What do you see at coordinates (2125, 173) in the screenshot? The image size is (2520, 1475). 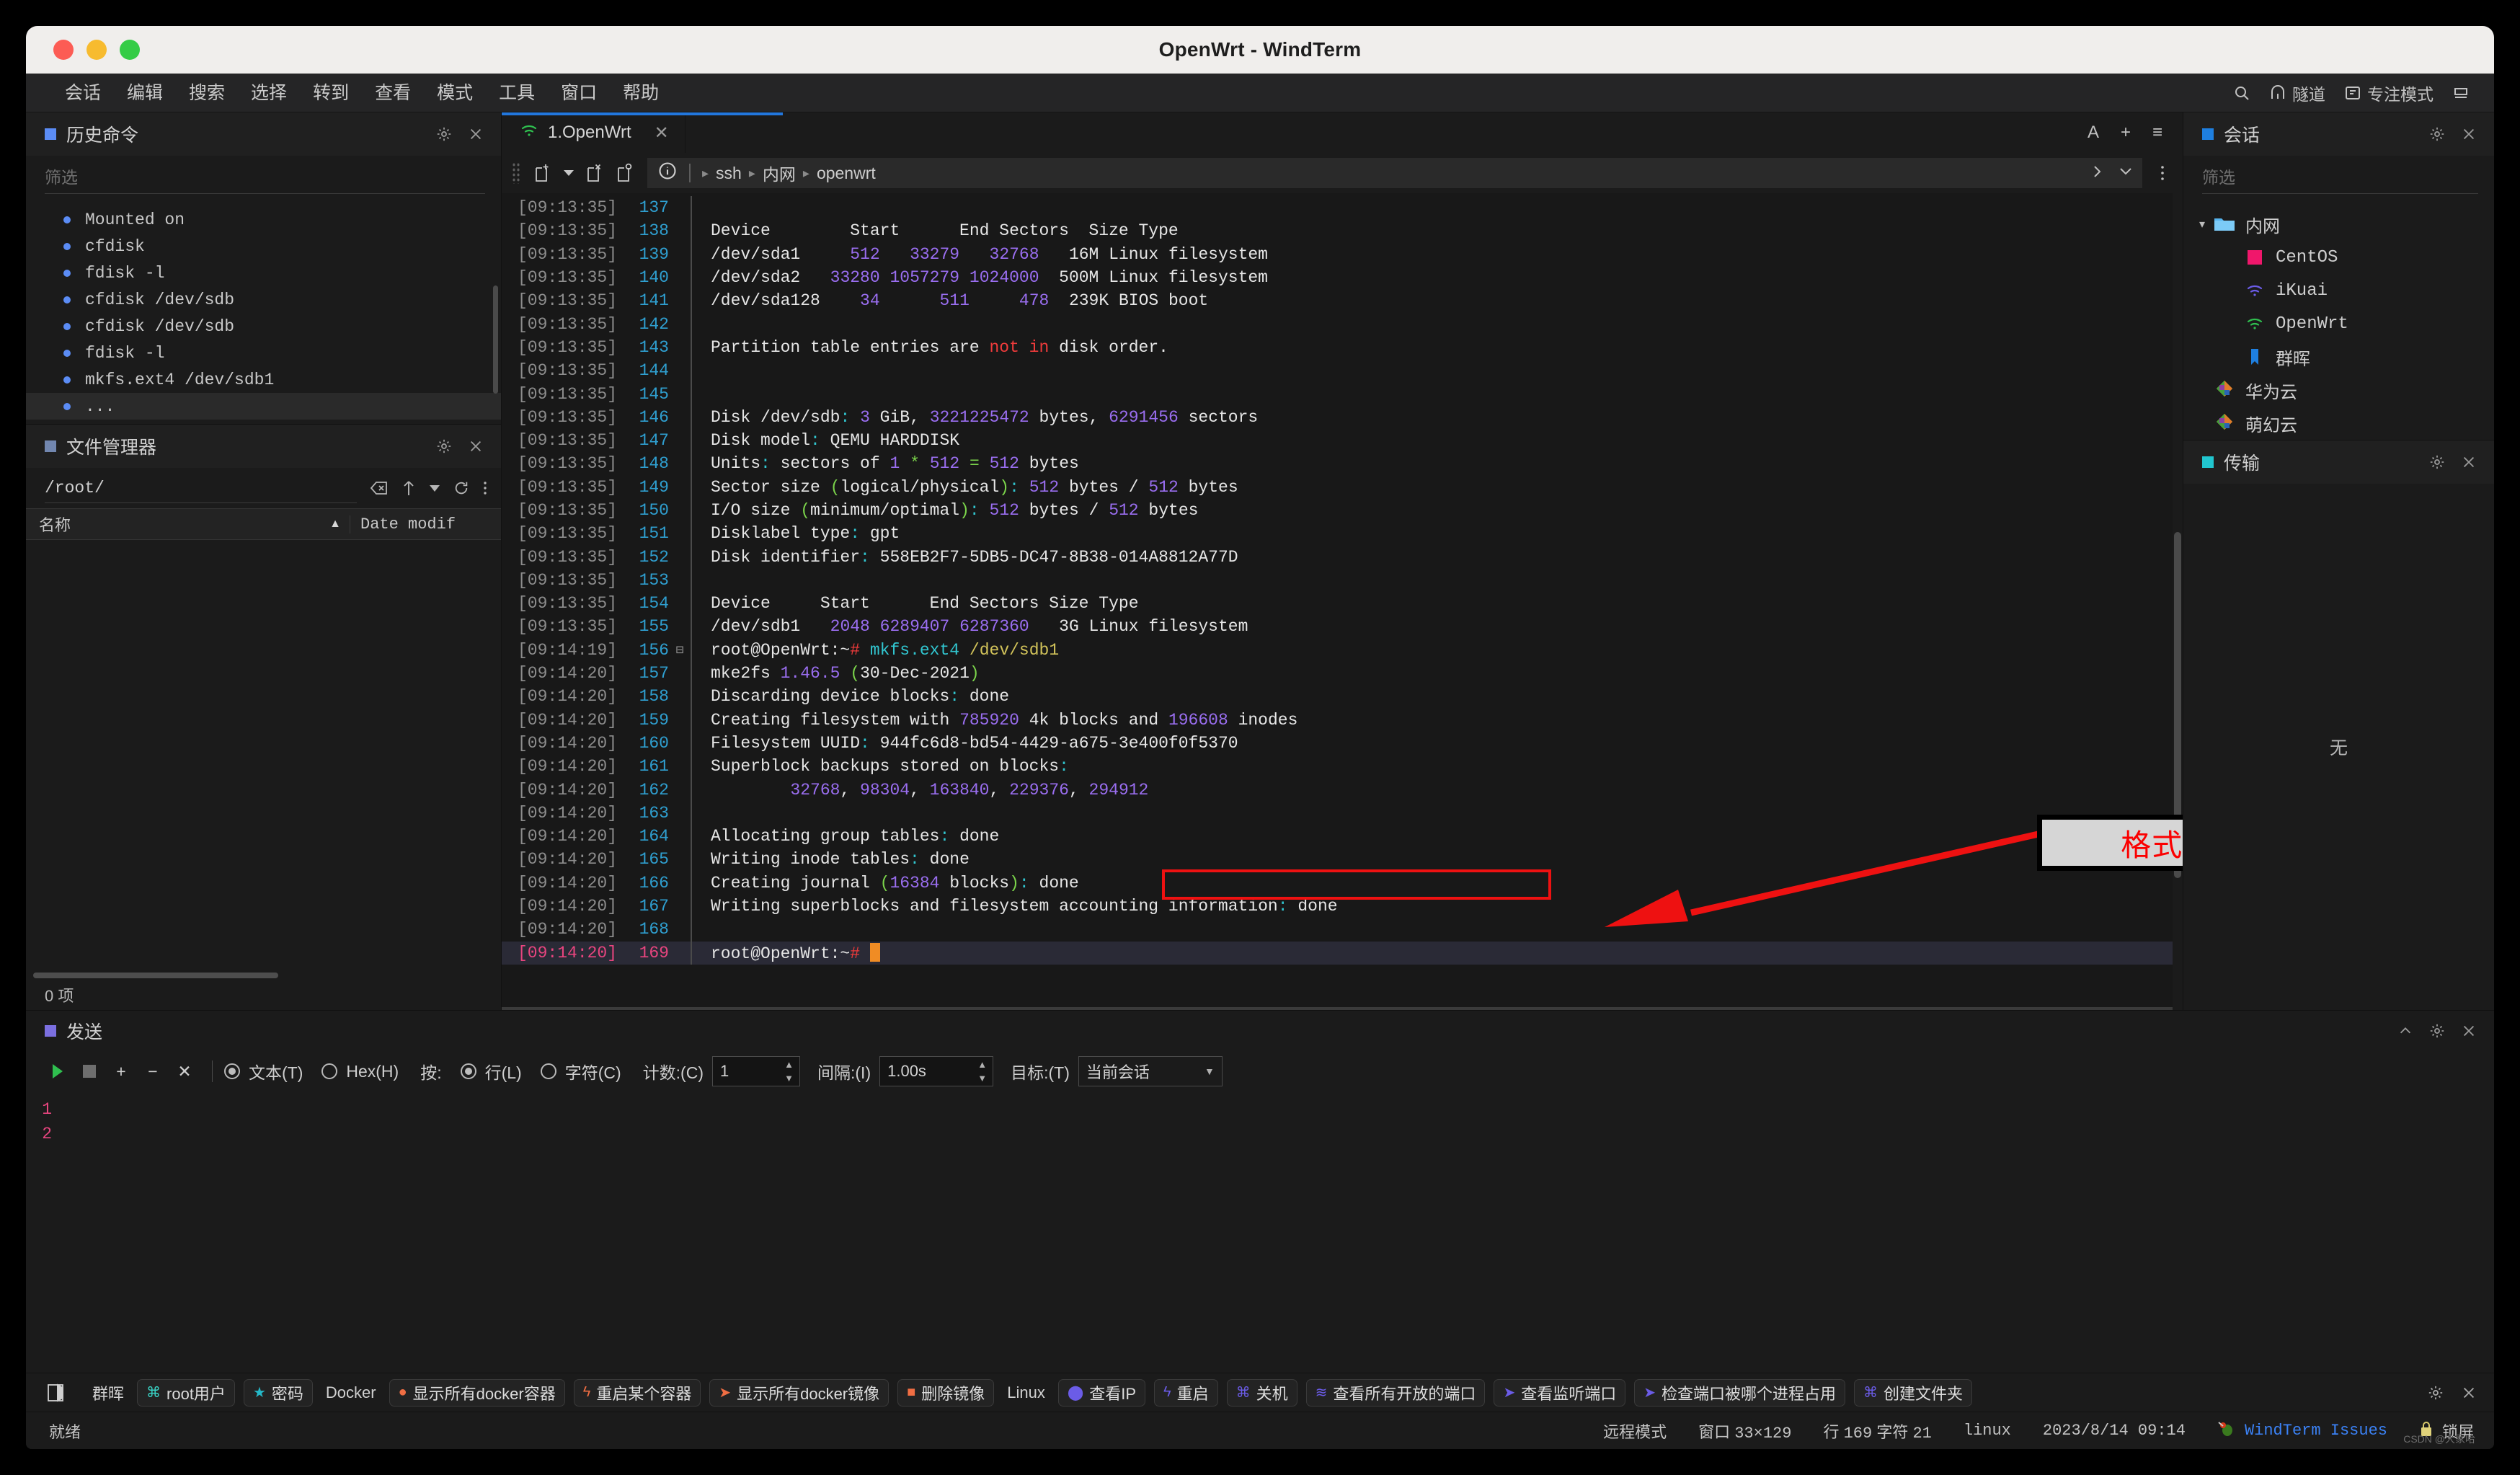 I see `breadcrumb-expand-icon` at bounding box center [2125, 173].